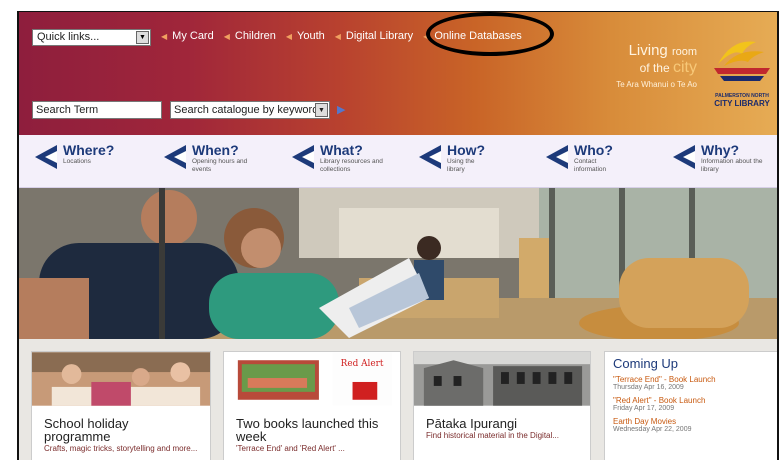 The height and width of the screenshot is (460, 783). Describe the element at coordinates (646, 363) in the screenshot. I see `coming-up-heading: Coming Up` at that location.